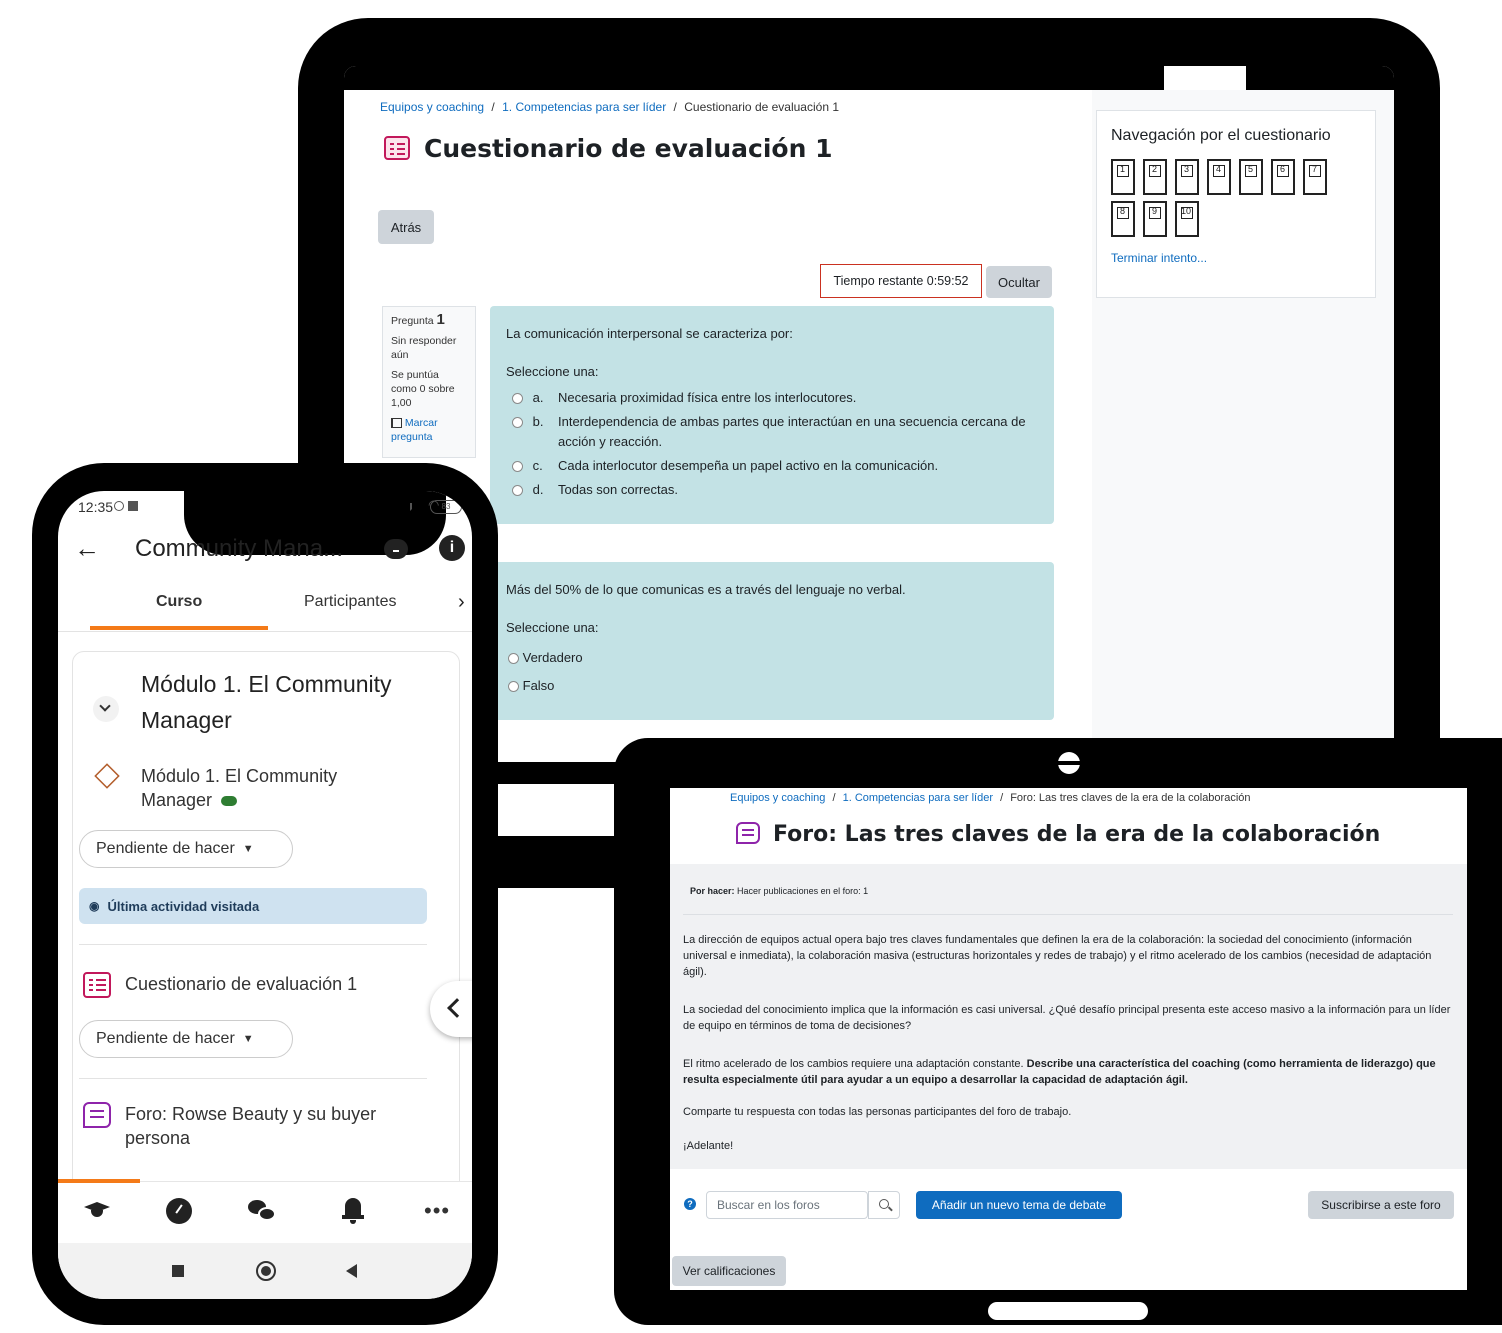 The height and width of the screenshot is (1333, 1502). I want to click on tab-divider, so click(265, 631).